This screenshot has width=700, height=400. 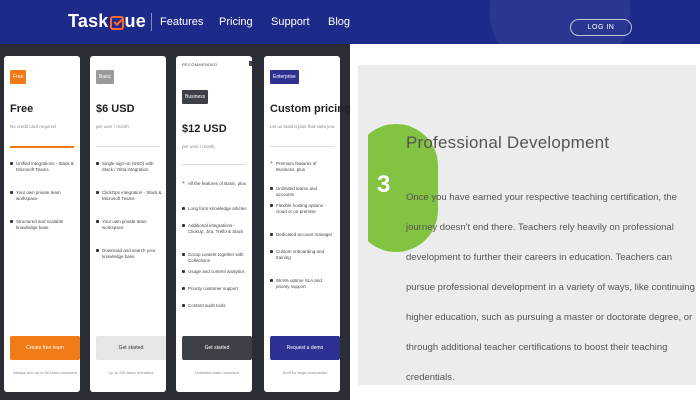 What do you see at coordinates (200, 64) in the screenshot?
I see `recommended-label: RECOMMENDED` at bounding box center [200, 64].